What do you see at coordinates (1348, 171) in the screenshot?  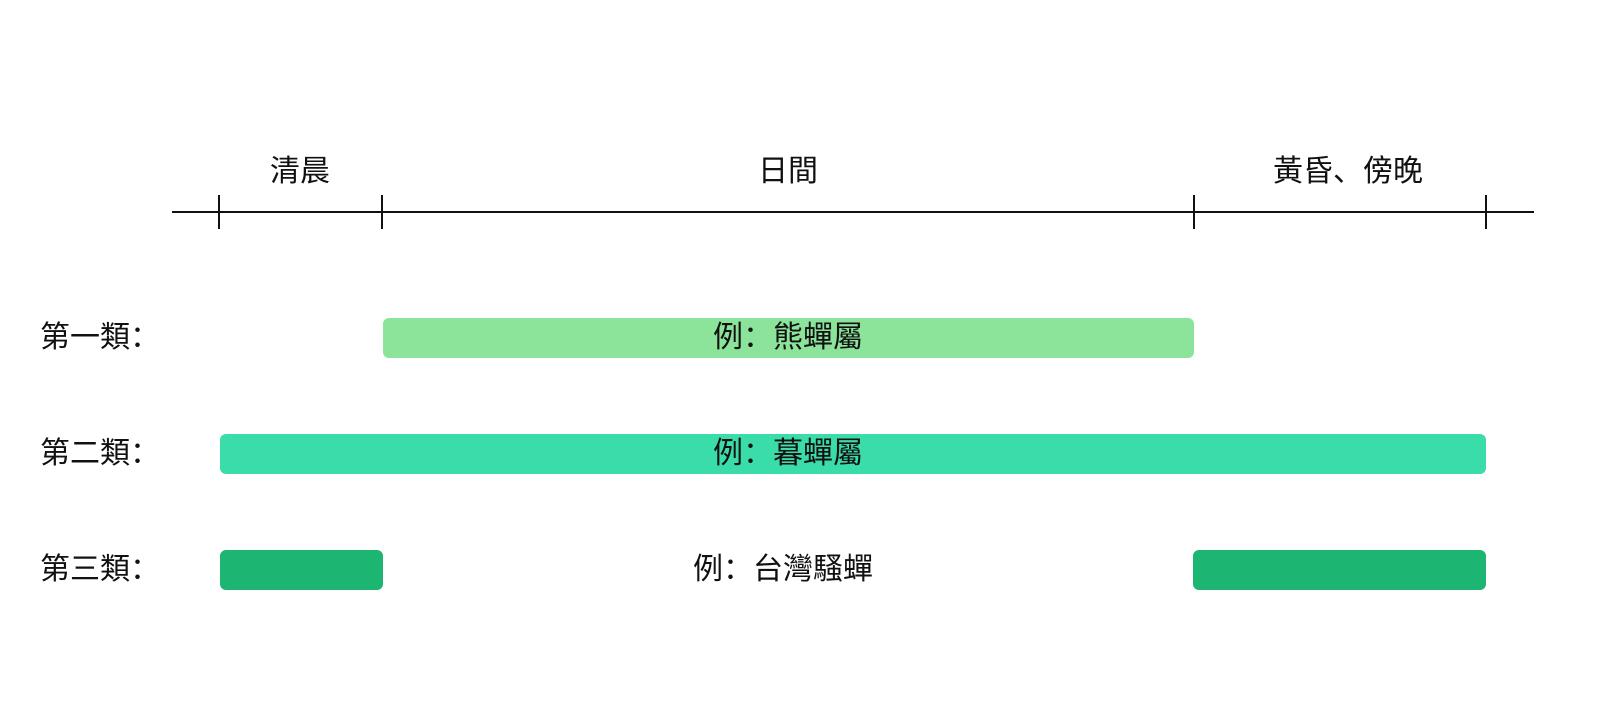 I see `period-label-dusk: 黃昏、傍晚` at bounding box center [1348, 171].